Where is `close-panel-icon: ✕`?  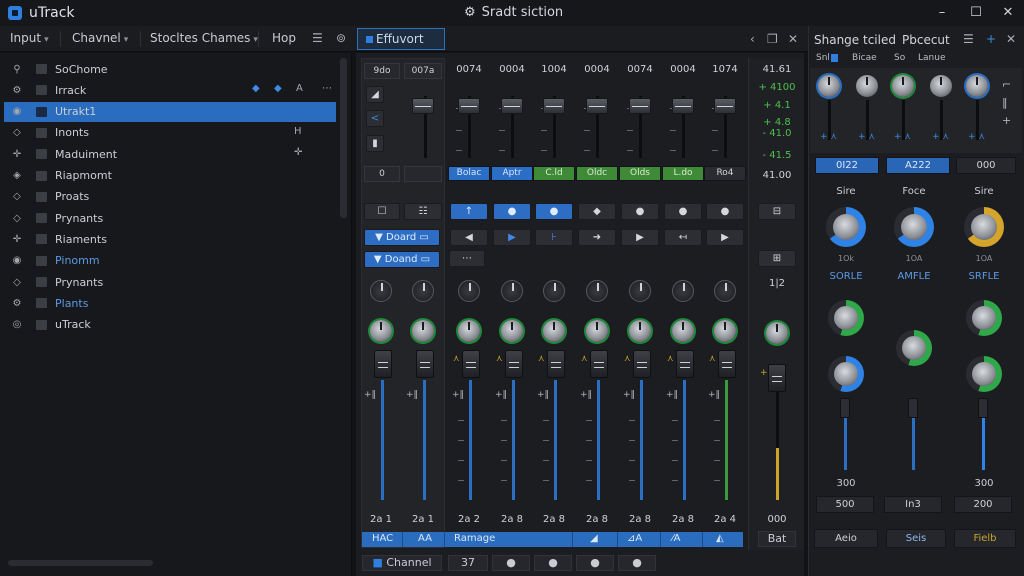
close-panel-icon: ✕ is located at coordinates (793, 39).